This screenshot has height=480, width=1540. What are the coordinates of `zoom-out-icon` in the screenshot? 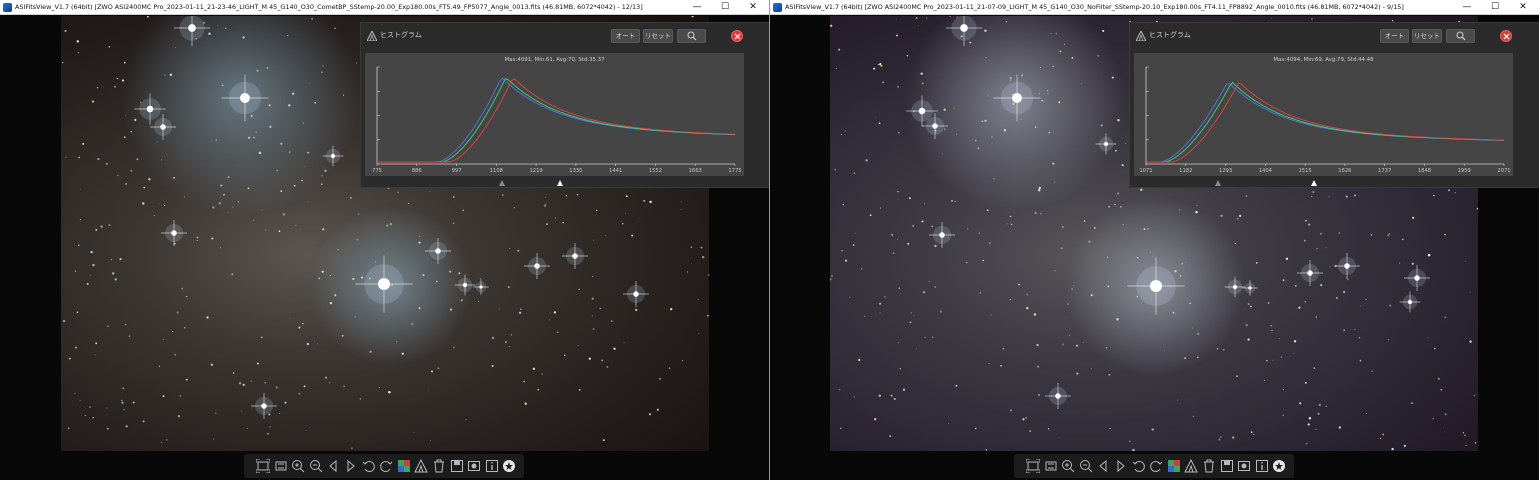 It's located at (1086, 466).